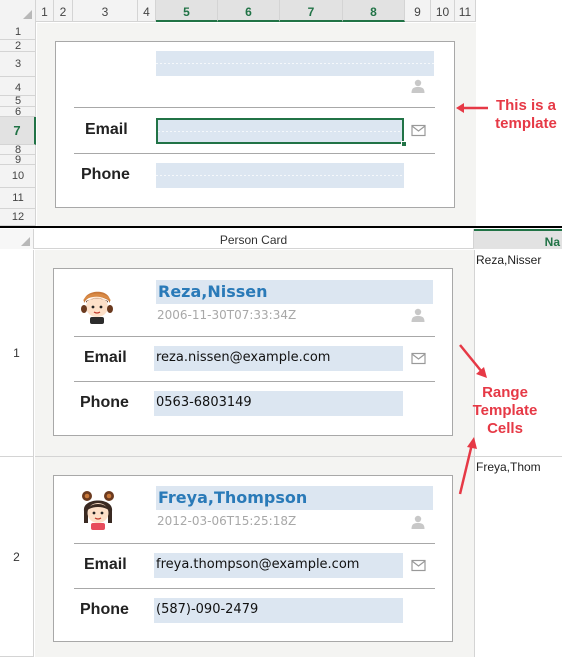 This screenshot has height=657, width=562. Describe the element at coordinates (418, 11) in the screenshot. I see `column-header: 9` at that location.